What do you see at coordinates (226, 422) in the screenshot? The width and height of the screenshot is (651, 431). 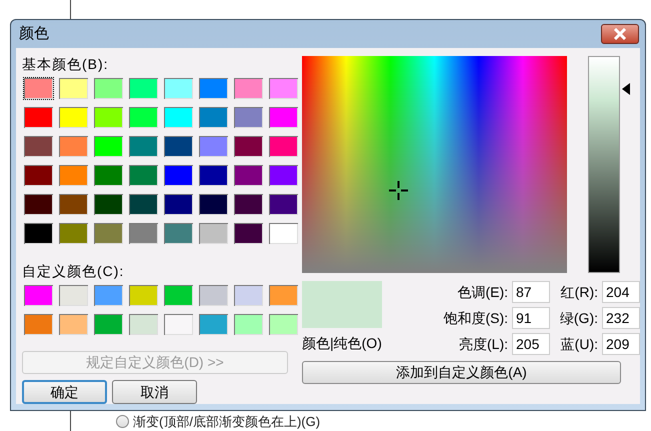 I see `radio-label: 渐变(顶部/底部渐变颜色在上)(G)` at bounding box center [226, 422].